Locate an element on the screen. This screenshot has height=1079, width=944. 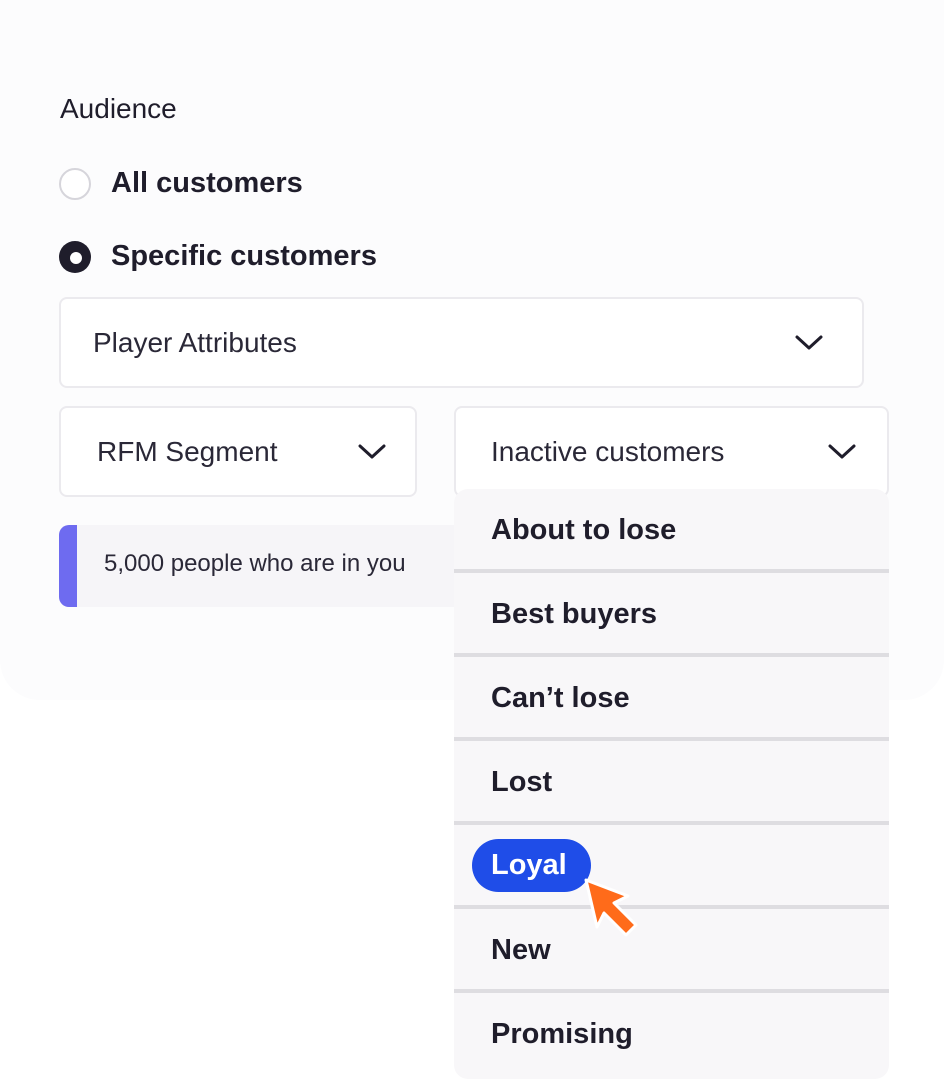
radio-all-customers-label: All customers is located at coordinates (207, 183).